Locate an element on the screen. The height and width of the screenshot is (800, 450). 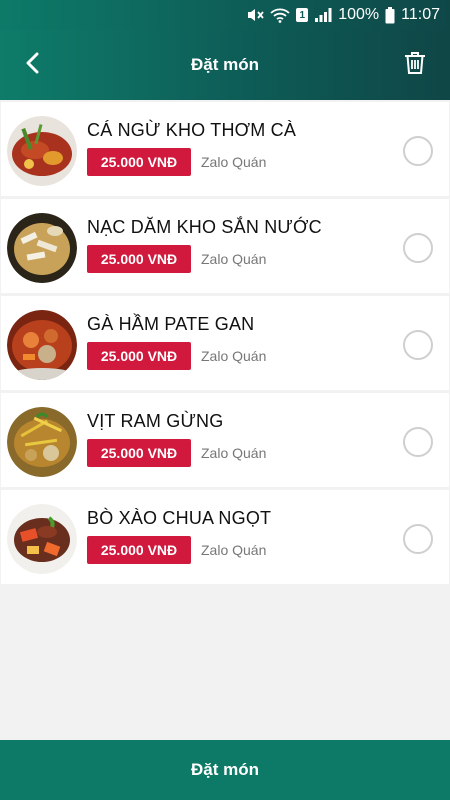
app-header: Đặt món is located at coordinates (225, 65).